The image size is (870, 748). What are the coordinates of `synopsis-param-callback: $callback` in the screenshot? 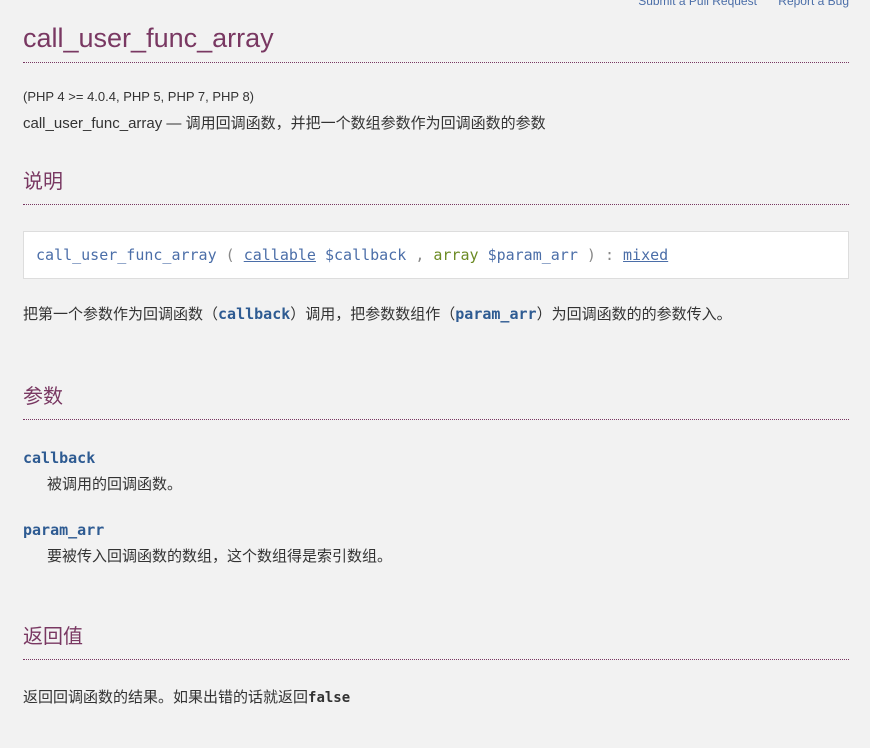 It's located at (366, 255).